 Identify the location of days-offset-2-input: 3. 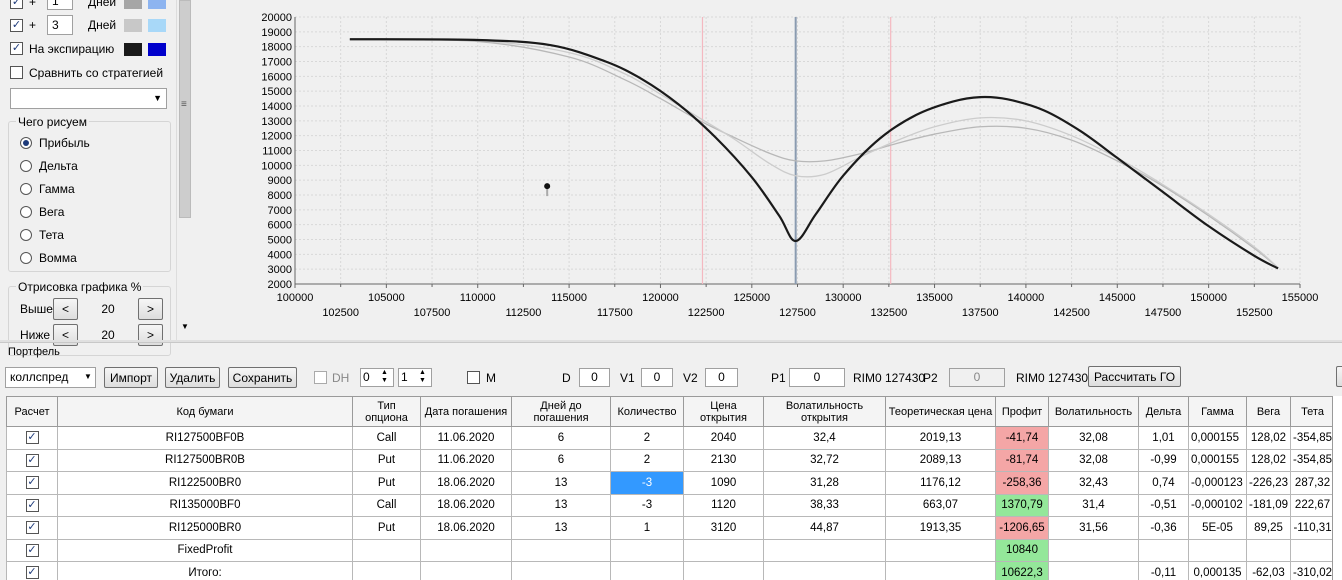
(60, 25).